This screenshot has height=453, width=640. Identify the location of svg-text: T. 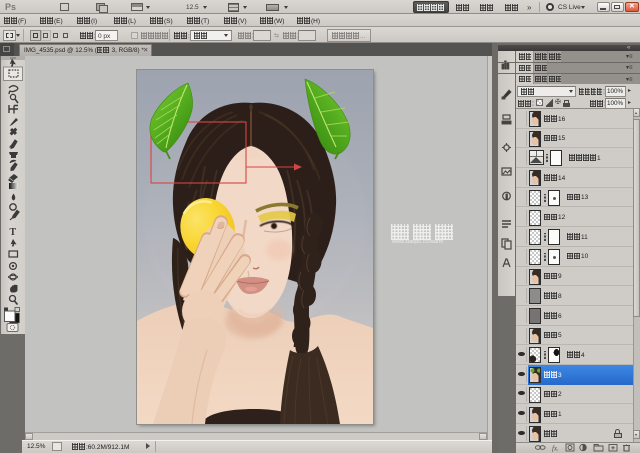
(13, 232).